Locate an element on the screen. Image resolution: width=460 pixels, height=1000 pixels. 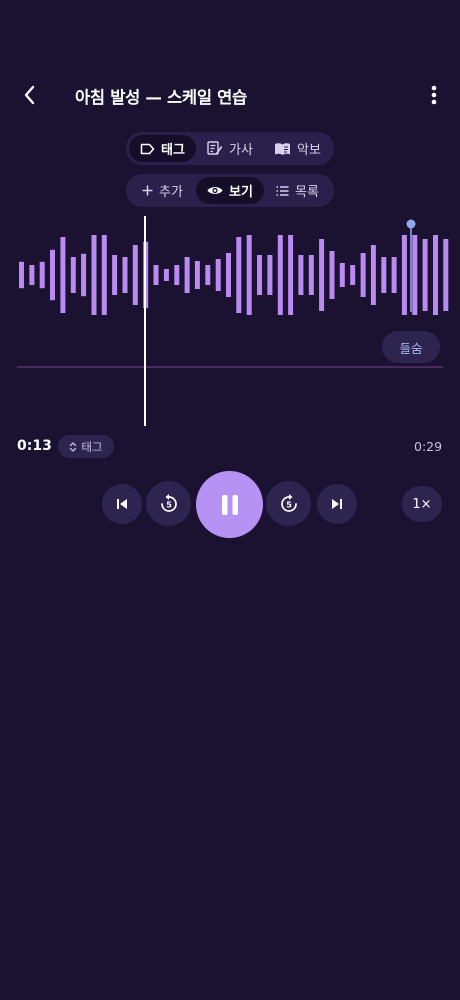
forward-5-icon: 5 is located at coordinates (288, 502).